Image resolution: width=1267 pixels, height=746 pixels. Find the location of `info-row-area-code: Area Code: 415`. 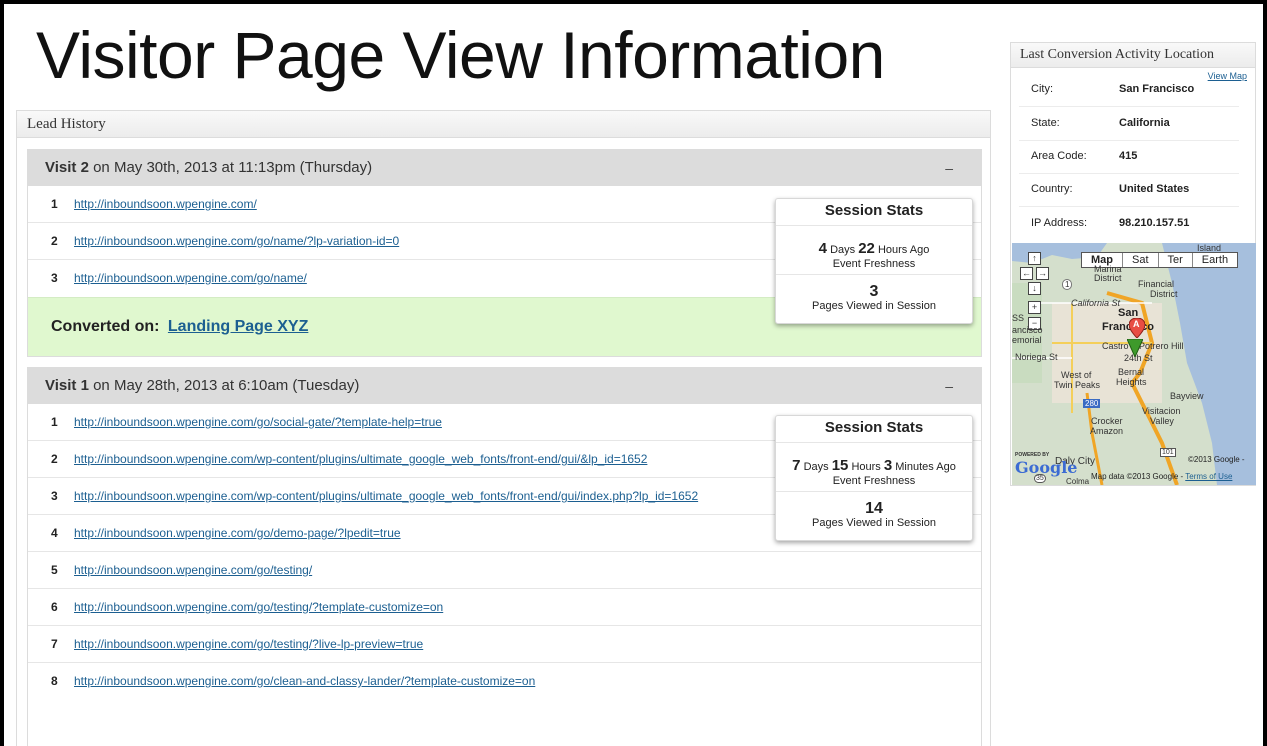

info-row-area-code: Area Code: 415 is located at coordinates (1129, 157).